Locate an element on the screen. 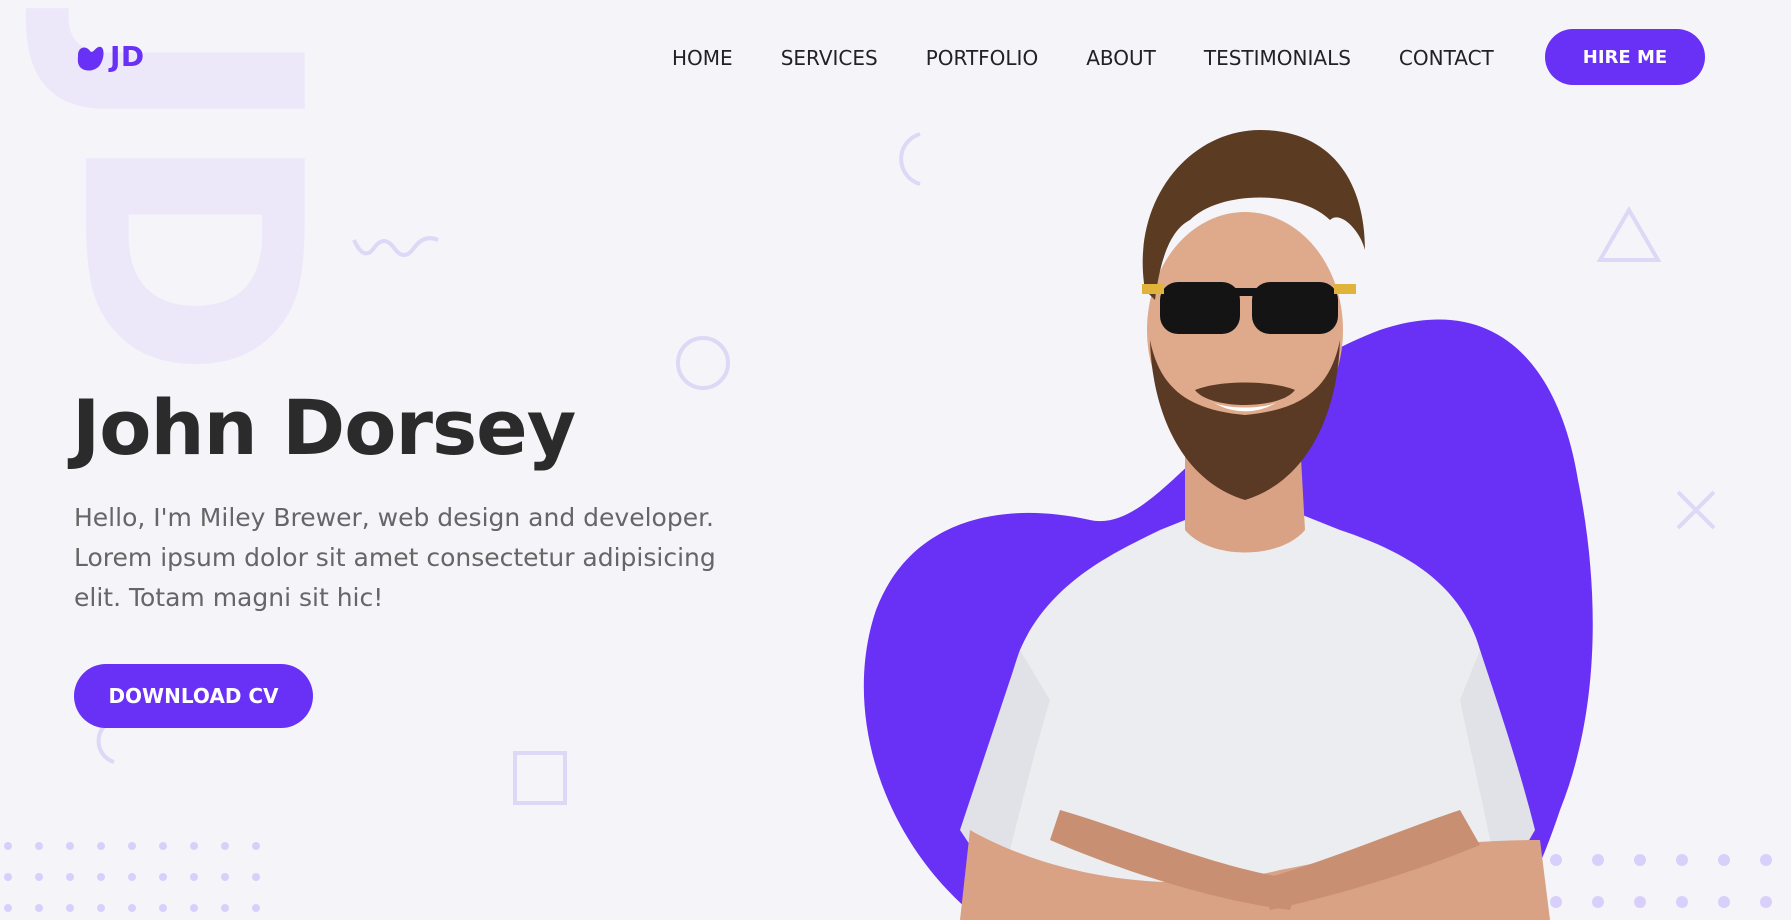 The image size is (1791, 920). wave-decoration-icon is located at coordinates (395, 246).